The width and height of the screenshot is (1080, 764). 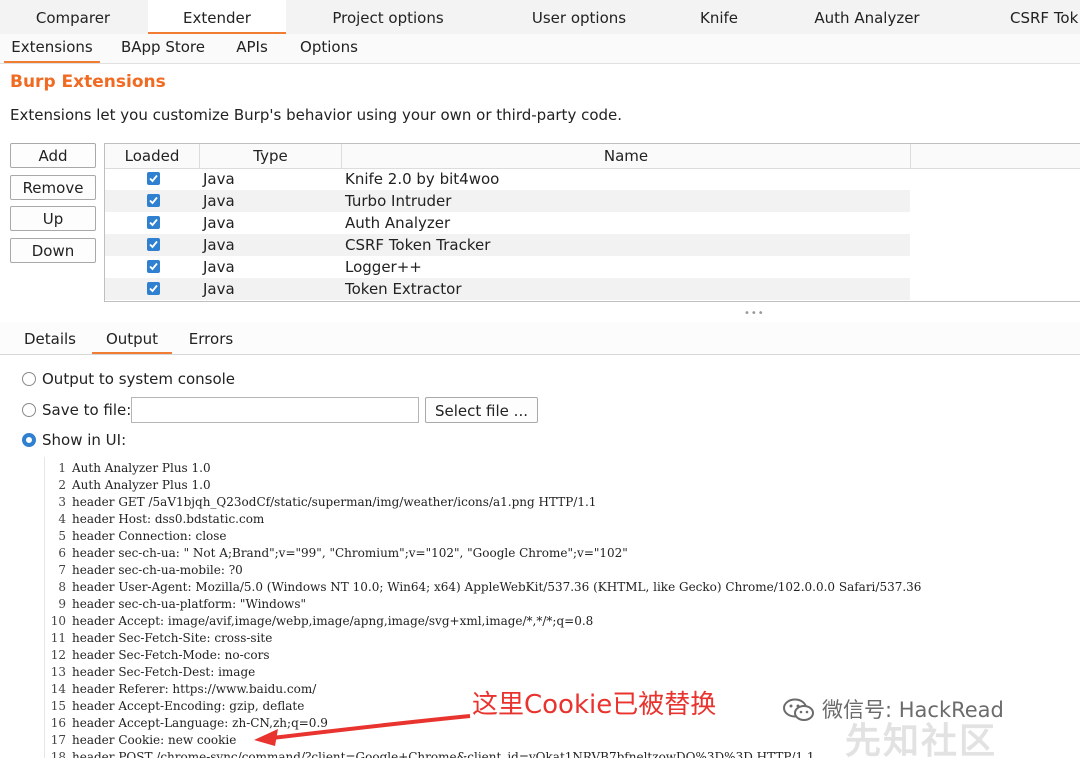 What do you see at coordinates (58, 638) in the screenshot?
I see `line-number: 11` at bounding box center [58, 638].